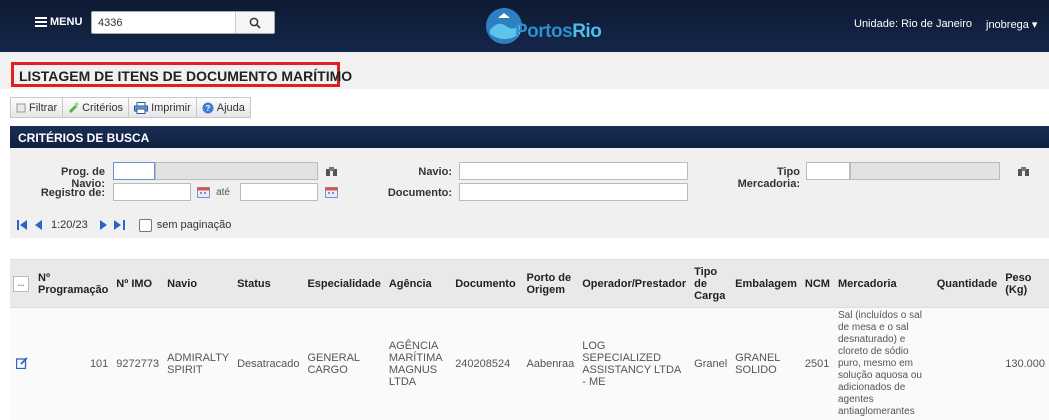  What do you see at coordinates (828, 171) in the screenshot?
I see `tipo-mercadoria-input` at bounding box center [828, 171].